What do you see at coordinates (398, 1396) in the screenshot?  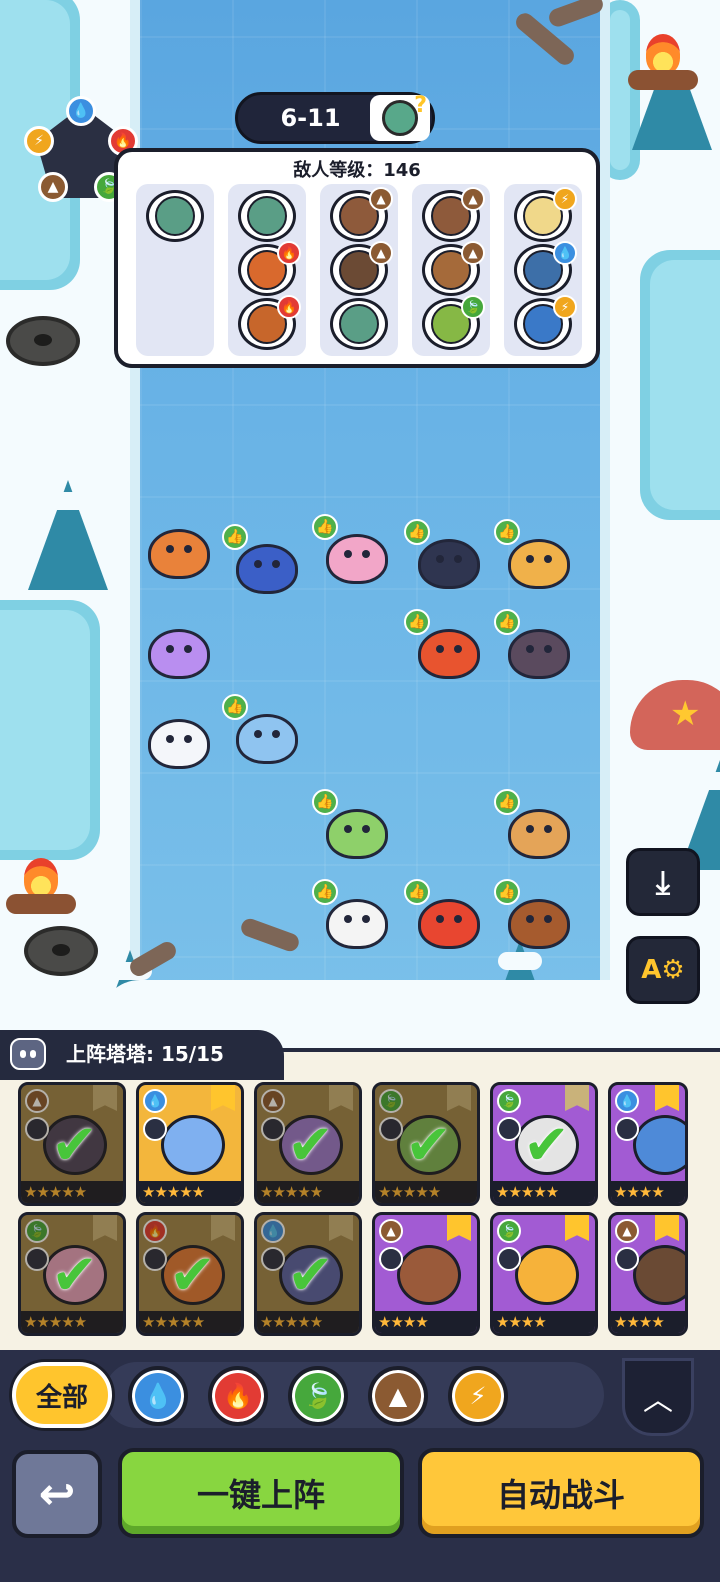 I see `filter-earth-button: ▲` at bounding box center [398, 1396].